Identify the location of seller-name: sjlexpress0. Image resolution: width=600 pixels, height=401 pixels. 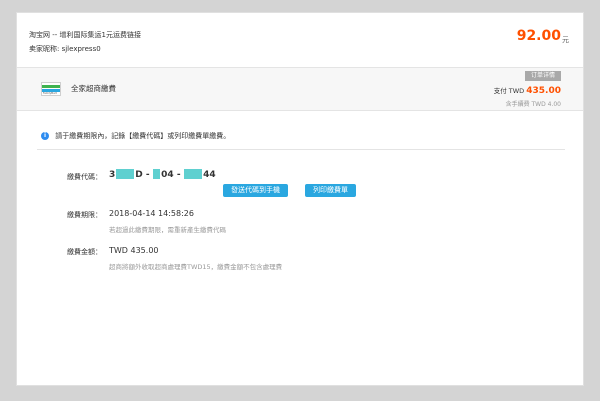
(81, 49).